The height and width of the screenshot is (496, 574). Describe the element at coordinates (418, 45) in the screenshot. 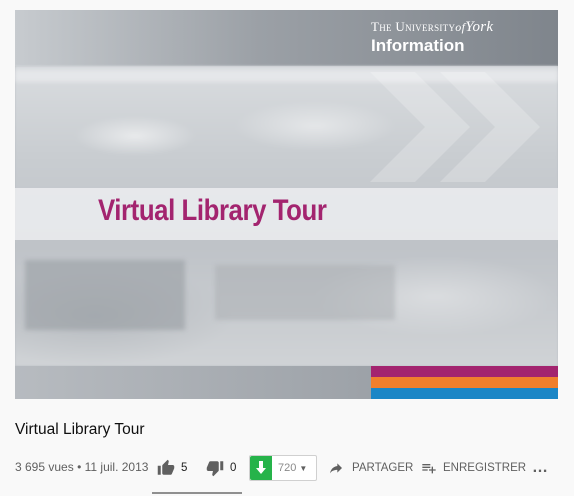

I see `logo-information-text: Information` at that location.